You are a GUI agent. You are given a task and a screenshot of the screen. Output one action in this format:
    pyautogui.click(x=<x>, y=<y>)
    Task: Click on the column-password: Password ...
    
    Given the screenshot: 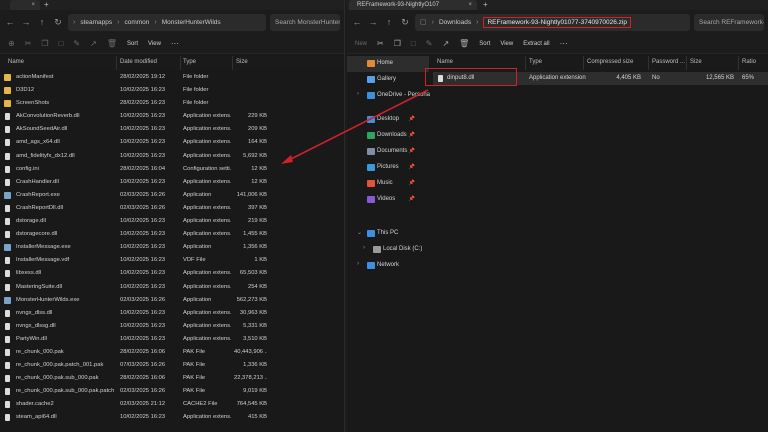 What is the action you would take?
    pyautogui.click(x=668, y=62)
    